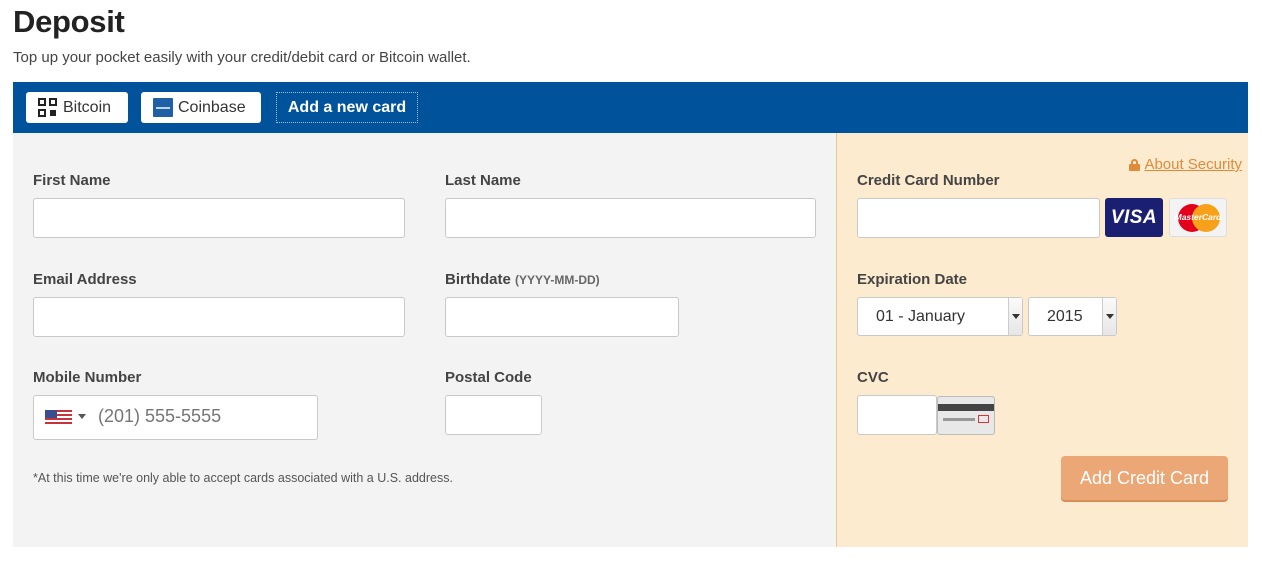 This screenshot has height=571, width=1262. I want to click on tab-bitcoin: Bitcoin, so click(77, 107).